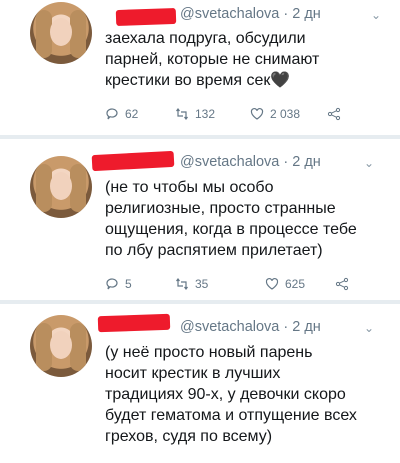 This screenshot has height=463, width=400. What do you see at coordinates (202, 284) in the screenshot?
I see `retweet-count: 35` at bounding box center [202, 284].